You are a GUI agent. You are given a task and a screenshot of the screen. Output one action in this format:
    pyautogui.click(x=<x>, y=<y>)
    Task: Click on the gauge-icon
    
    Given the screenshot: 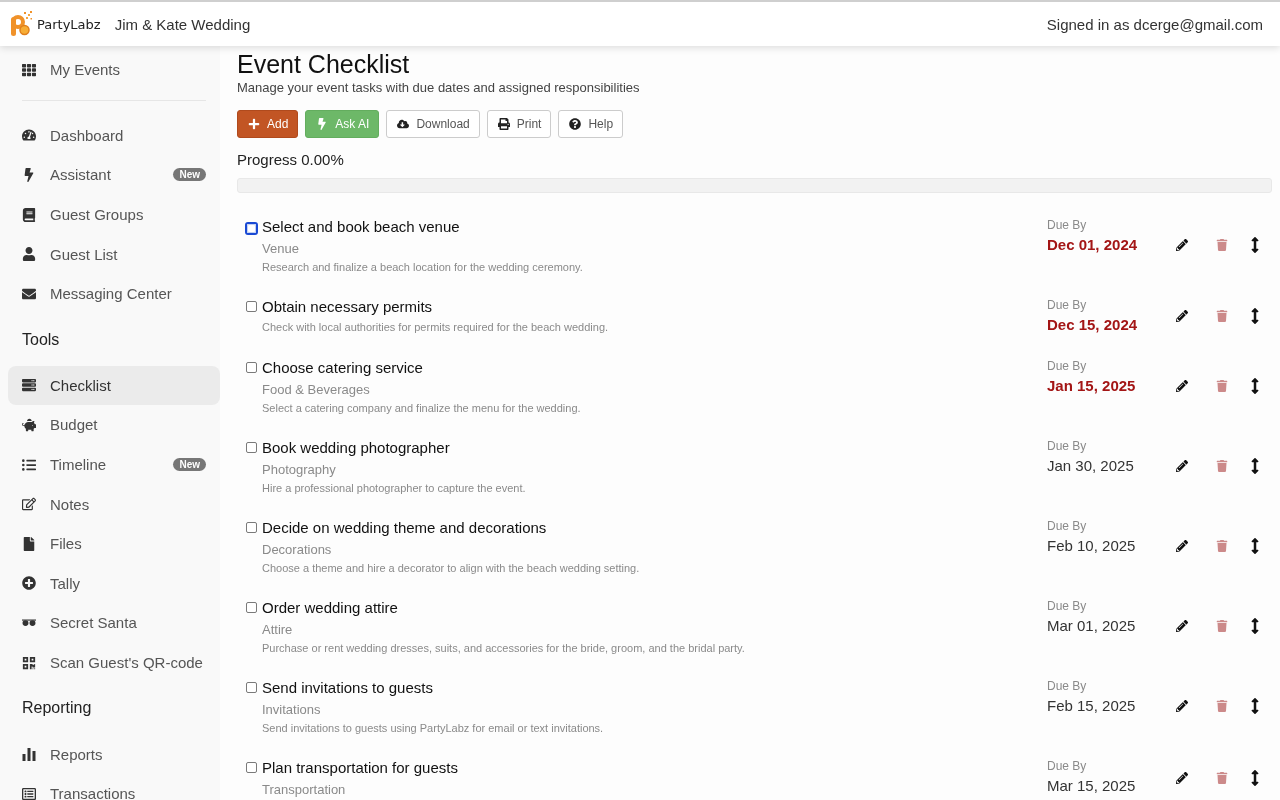 What is the action you would take?
    pyautogui.click(x=29, y=135)
    